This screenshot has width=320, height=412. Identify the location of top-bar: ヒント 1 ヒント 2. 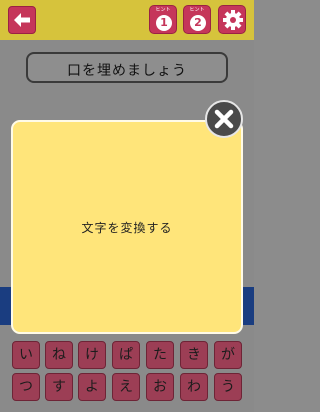
(127, 20).